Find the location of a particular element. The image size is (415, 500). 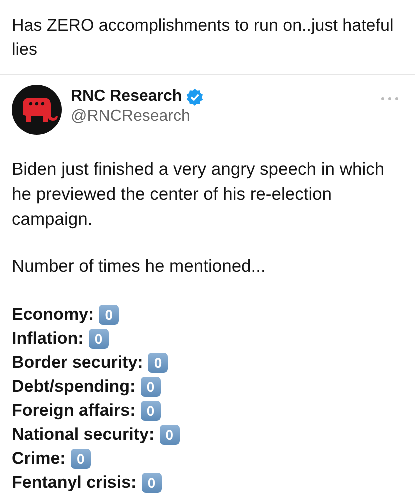

topic-label: Border security: is located at coordinates (78, 363).